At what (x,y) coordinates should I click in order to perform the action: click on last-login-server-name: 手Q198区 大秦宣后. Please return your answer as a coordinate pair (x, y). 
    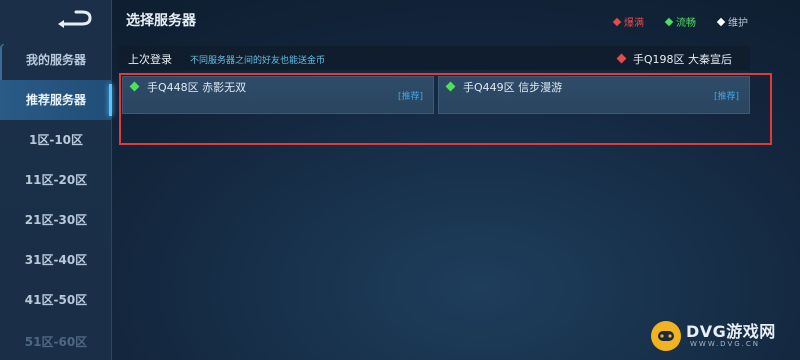
    Looking at the image, I should click on (682, 59).